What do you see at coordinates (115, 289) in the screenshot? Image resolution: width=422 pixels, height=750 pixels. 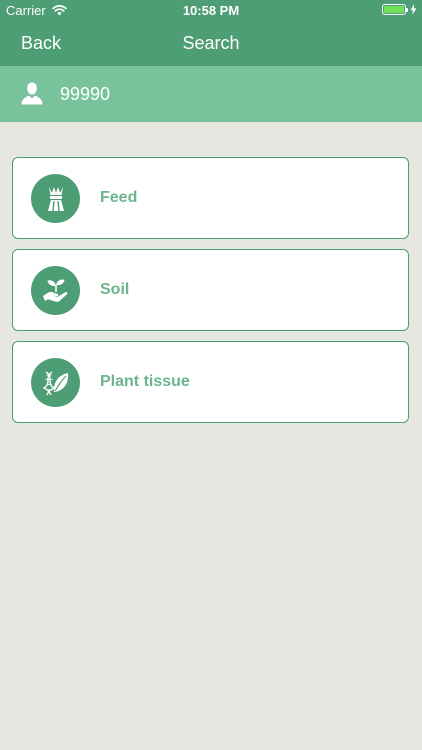 I see `category-label-soil: Soil` at bounding box center [115, 289].